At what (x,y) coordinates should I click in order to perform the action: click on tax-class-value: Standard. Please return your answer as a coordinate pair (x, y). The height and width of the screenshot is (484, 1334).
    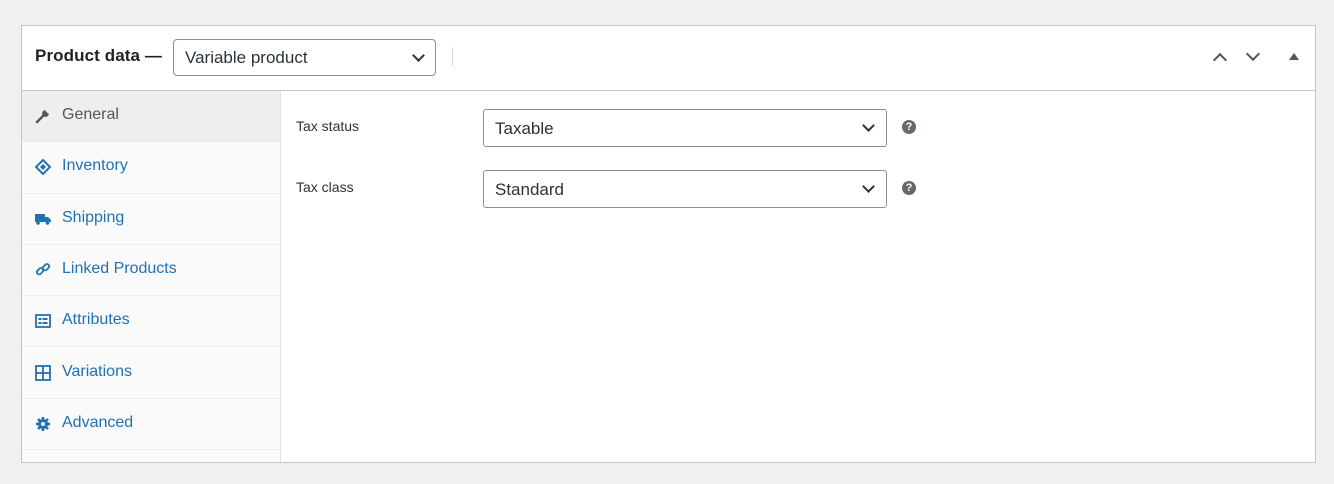
    Looking at the image, I should click on (529, 189).